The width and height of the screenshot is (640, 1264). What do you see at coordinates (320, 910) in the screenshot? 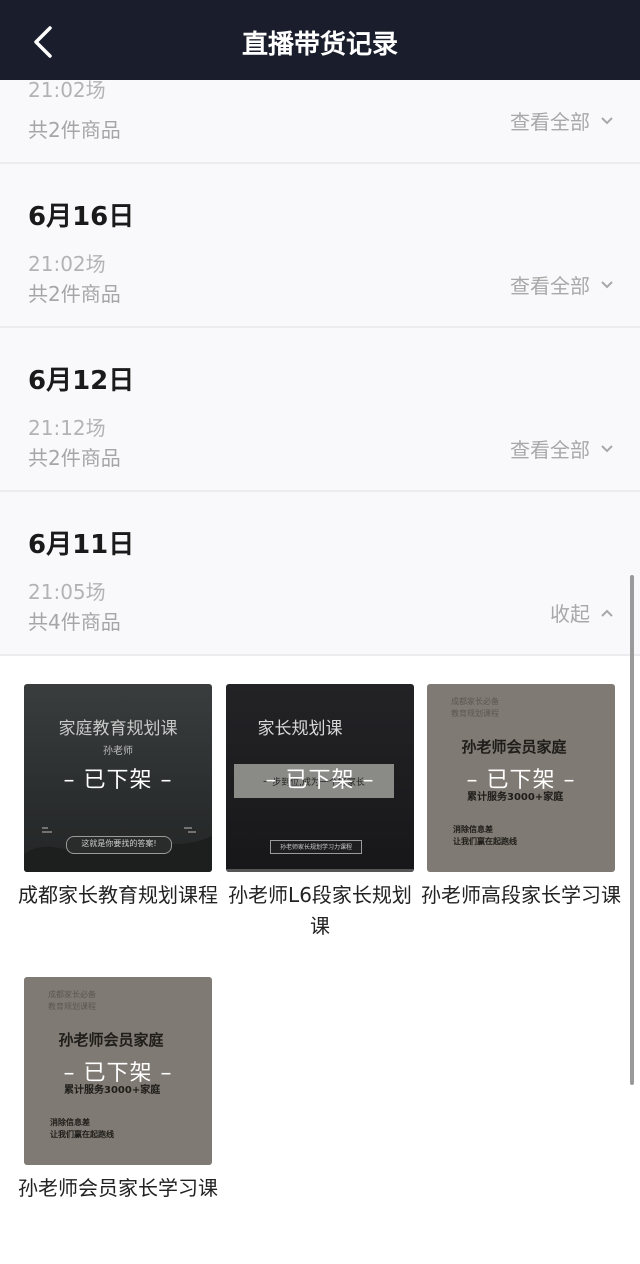
I see `product-name: 孙老师L6段家长规划课` at bounding box center [320, 910].